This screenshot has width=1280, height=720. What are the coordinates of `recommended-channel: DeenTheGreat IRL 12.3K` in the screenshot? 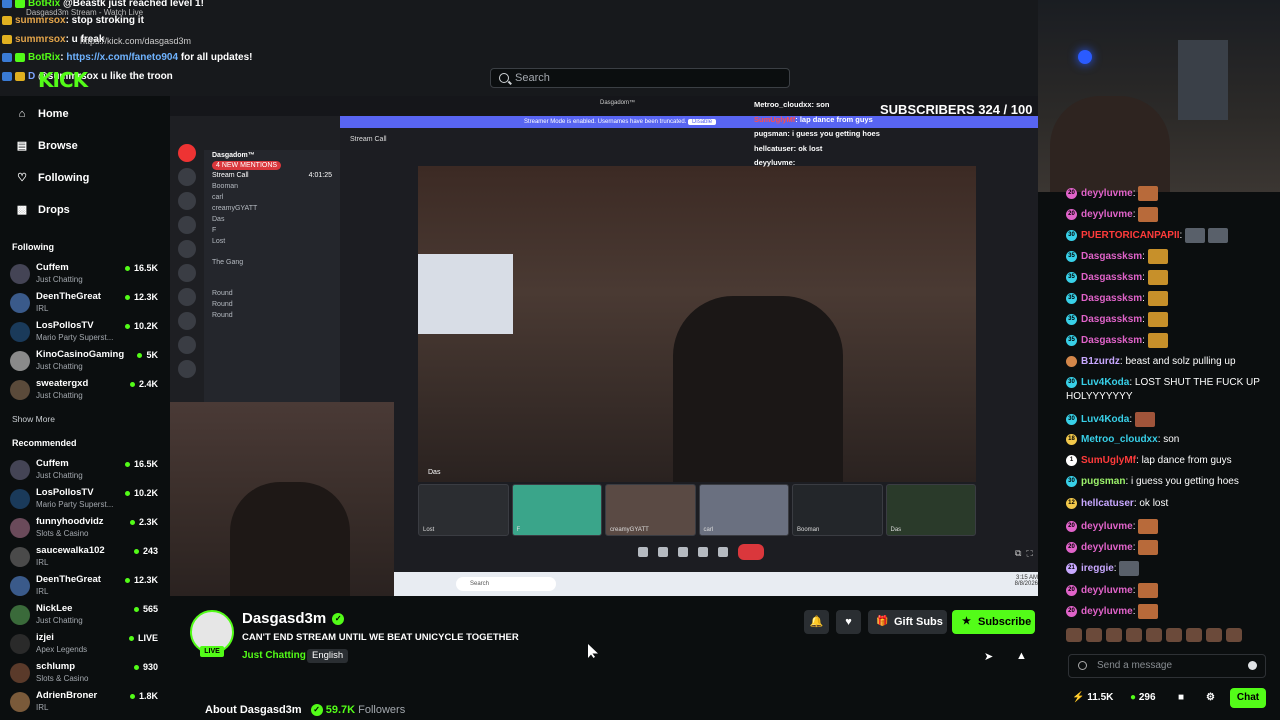 It's located at (86, 587).